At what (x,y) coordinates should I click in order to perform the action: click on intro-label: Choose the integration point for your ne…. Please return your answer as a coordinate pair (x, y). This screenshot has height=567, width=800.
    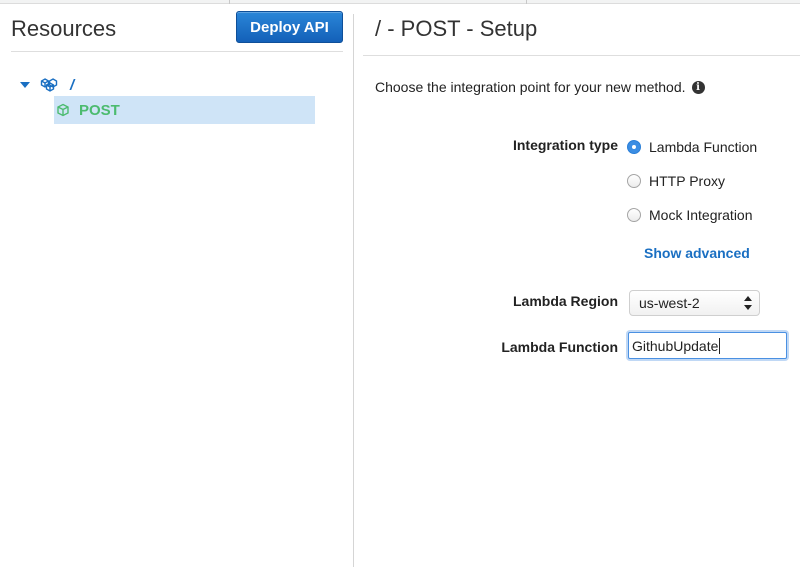
    Looking at the image, I should click on (530, 87).